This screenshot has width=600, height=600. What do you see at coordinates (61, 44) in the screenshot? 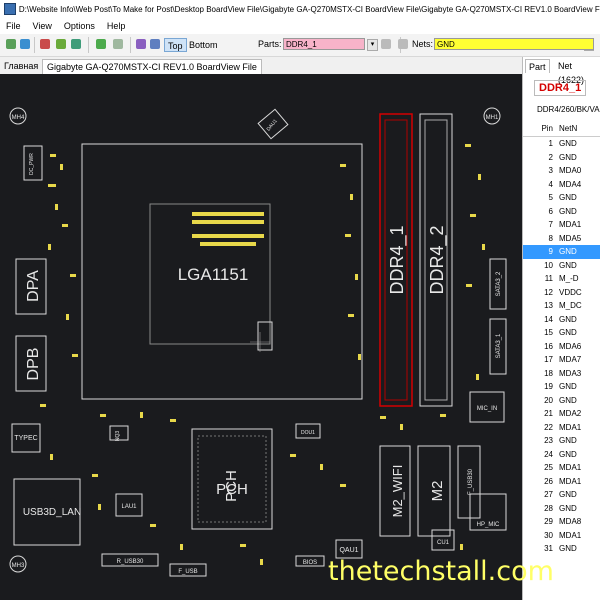
I see `zoom-fit-icon` at bounding box center [61, 44].